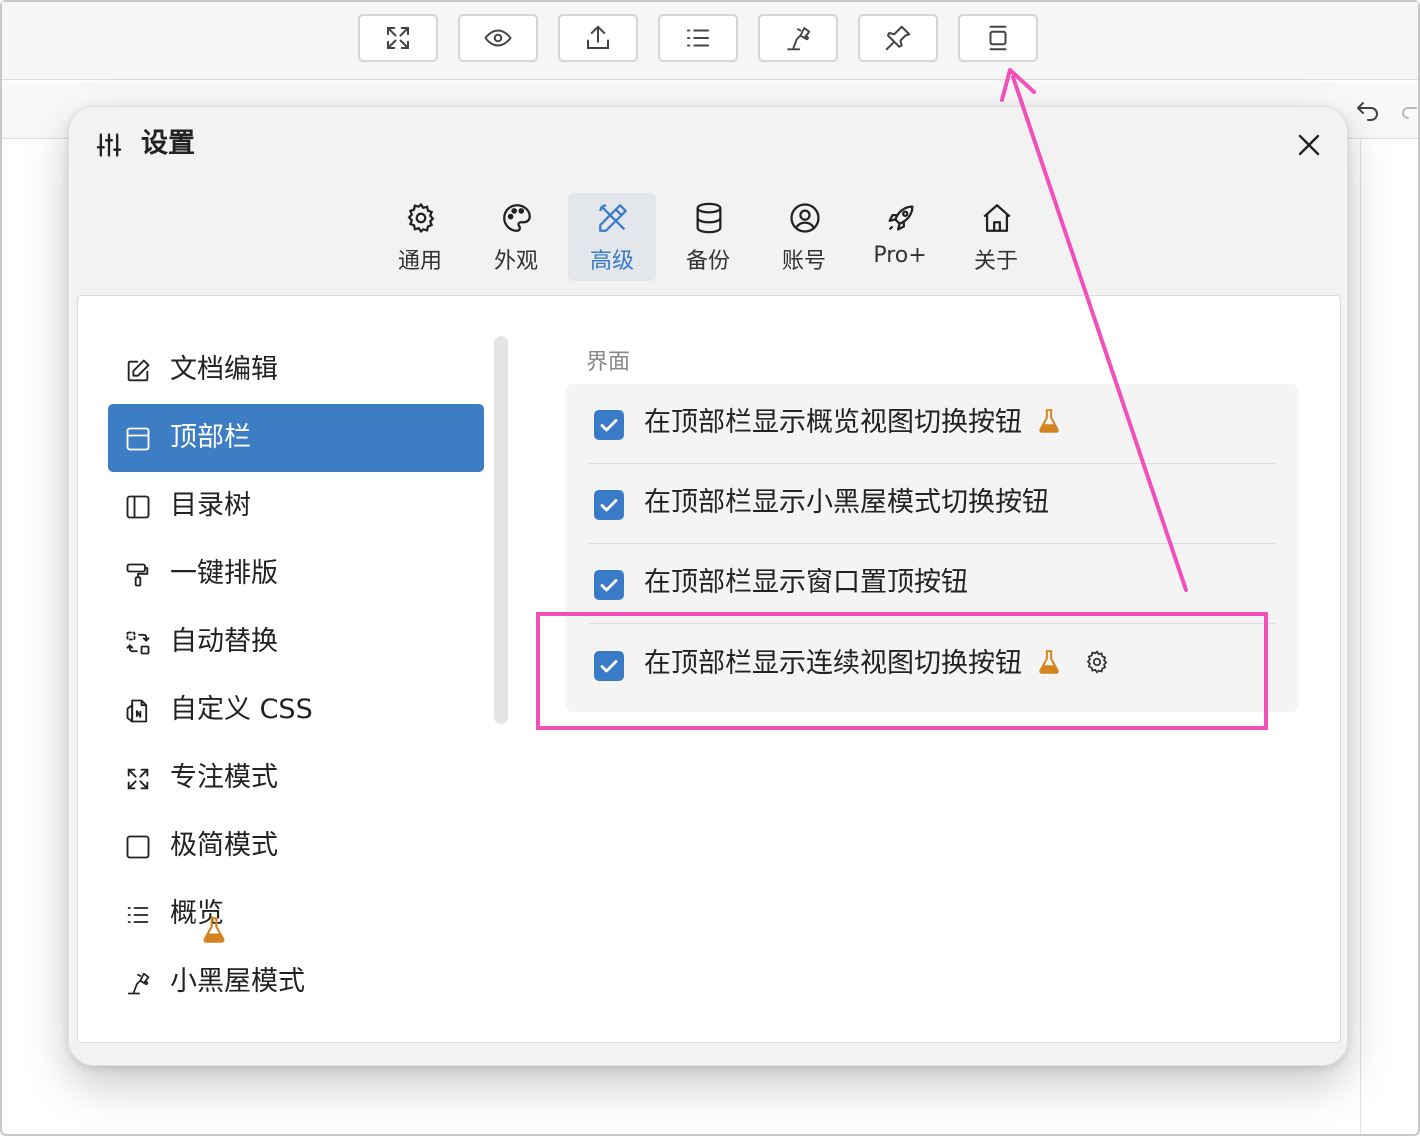 The width and height of the screenshot is (1420, 1136). What do you see at coordinates (803, 261) in the screenshot?
I see `tab-label: 账号` at bounding box center [803, 261].